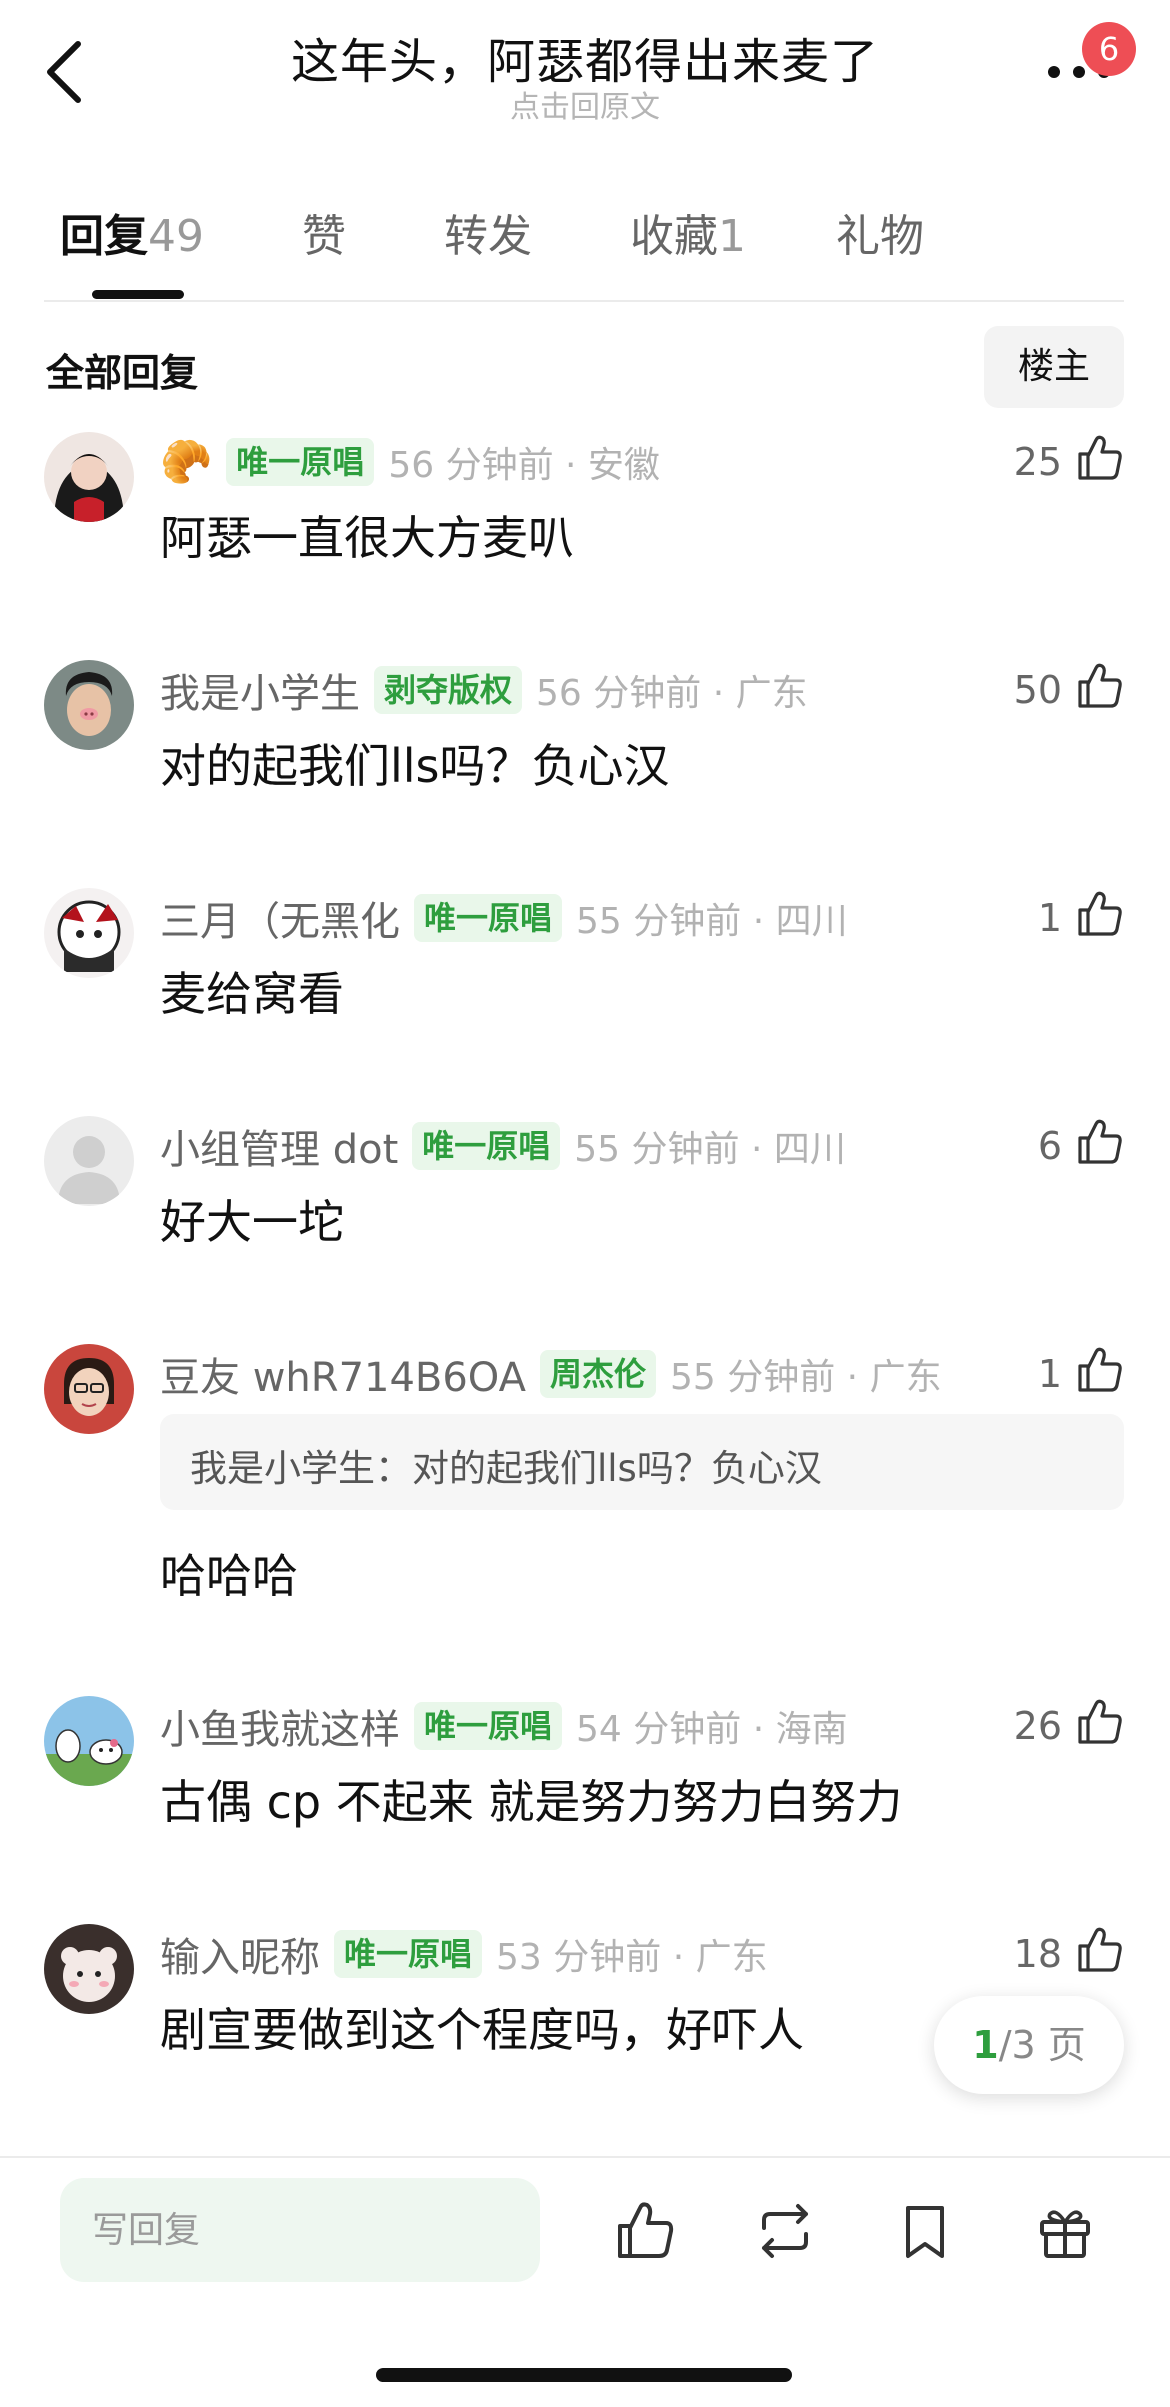 The width and height of the screenshot is (1170, 2407). I want to click on comment-item: 小组管理 dot 唯一原唱 55 分钟前 · 四川 6 好大一坨, so click(585, 1191).